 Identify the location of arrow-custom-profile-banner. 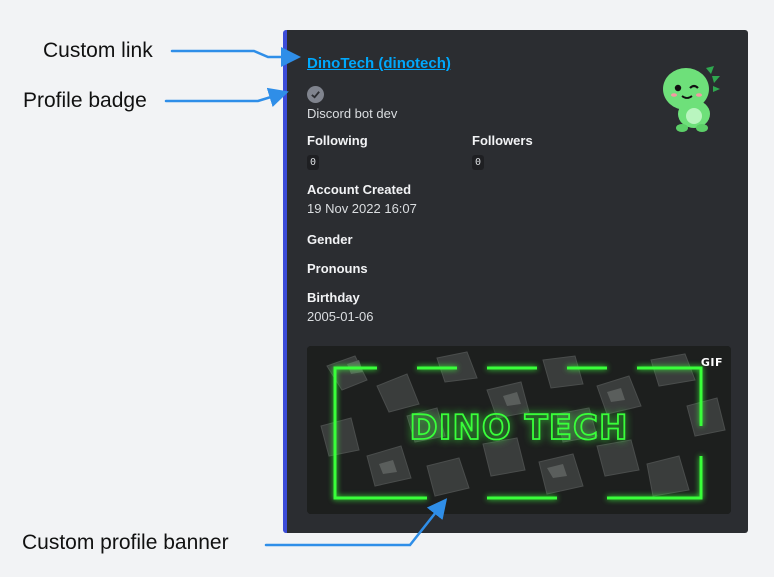
(356, 522).